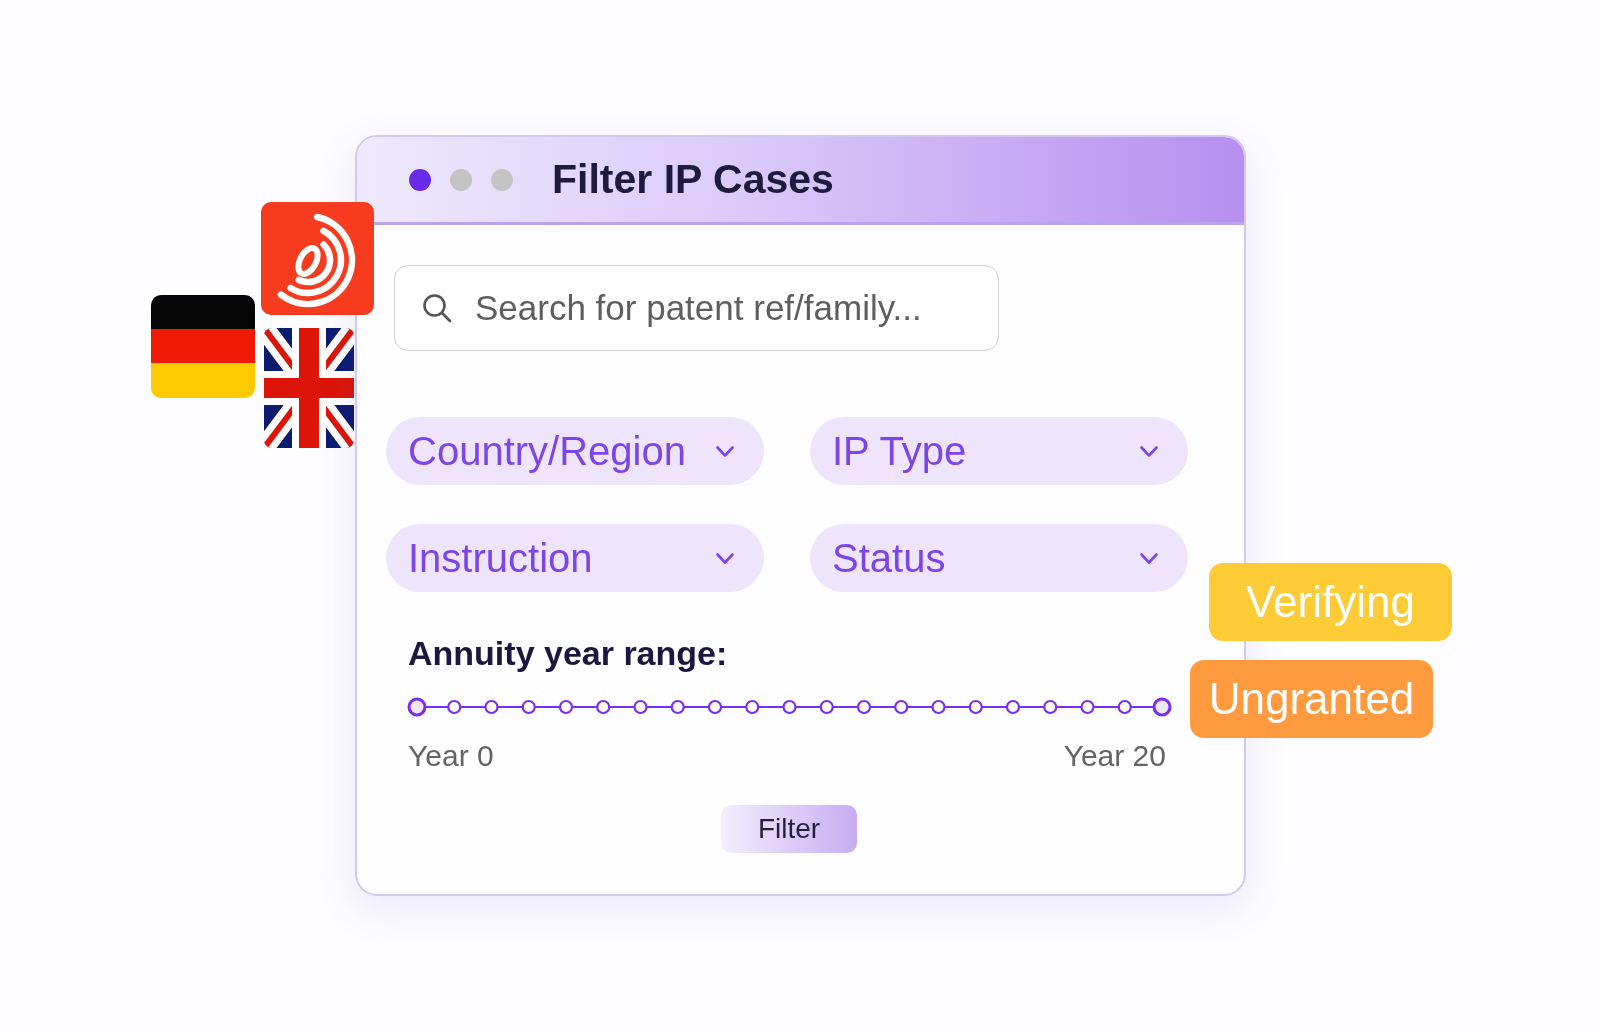 The width and height of the screenshot is (1600, 1033). What do you see at coordinates (789, 829) in the screenshot?
I see `filter-button: Filter` at bounding box center [789, 829].